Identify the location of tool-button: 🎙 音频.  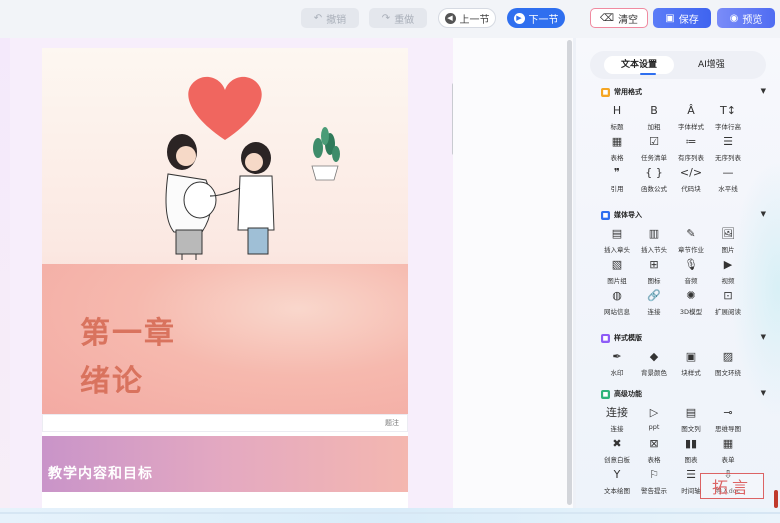
(691, 271).